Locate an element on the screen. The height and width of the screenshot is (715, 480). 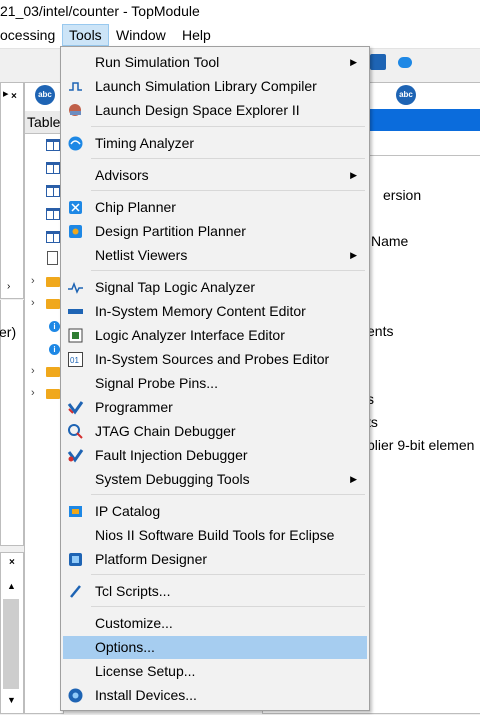
menu-jtag-chain-debugger: JTAG Chain Debugger is located at coordinates (215, 431).